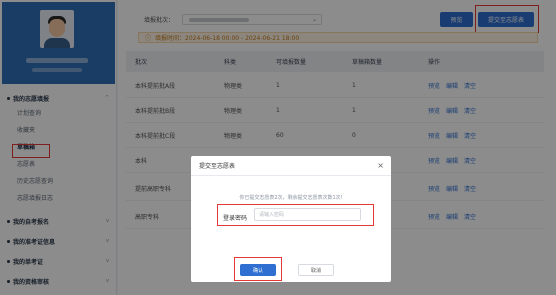  What do you see at coordinates (307, 214) in the screenshot?
I see `password-input` at bounding box center [307, 214].